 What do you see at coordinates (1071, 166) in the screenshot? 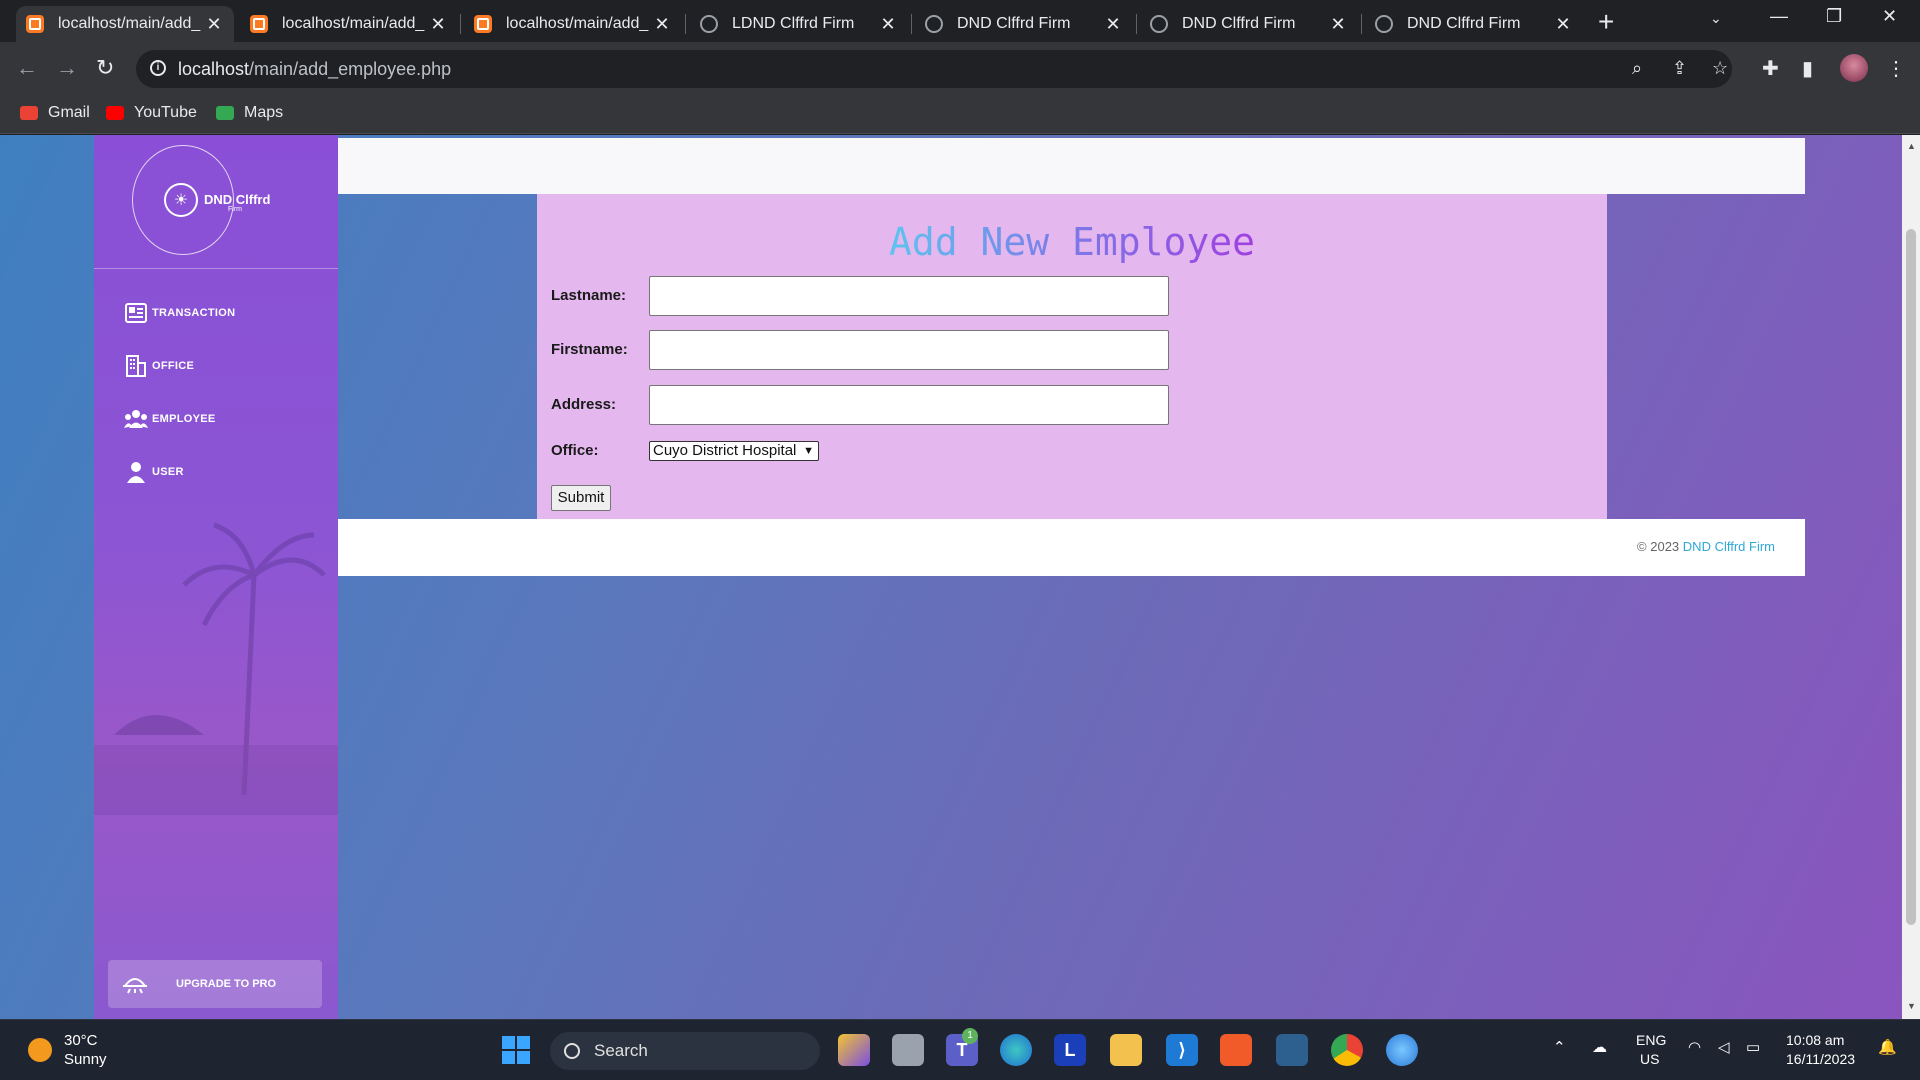
I see `top-header-bar` at bounding box center [1071, 166].